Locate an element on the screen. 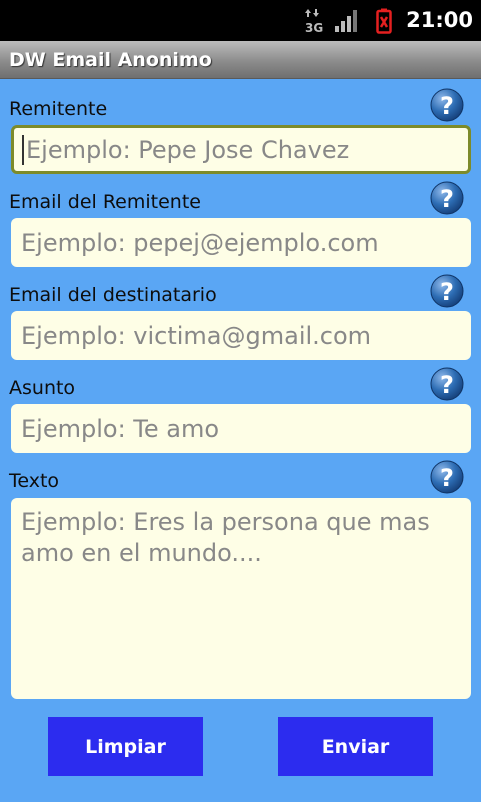 The image size is (481, 802). subject-placeholder: Ejemplo: Te amo is located at coordinates (120, 428).